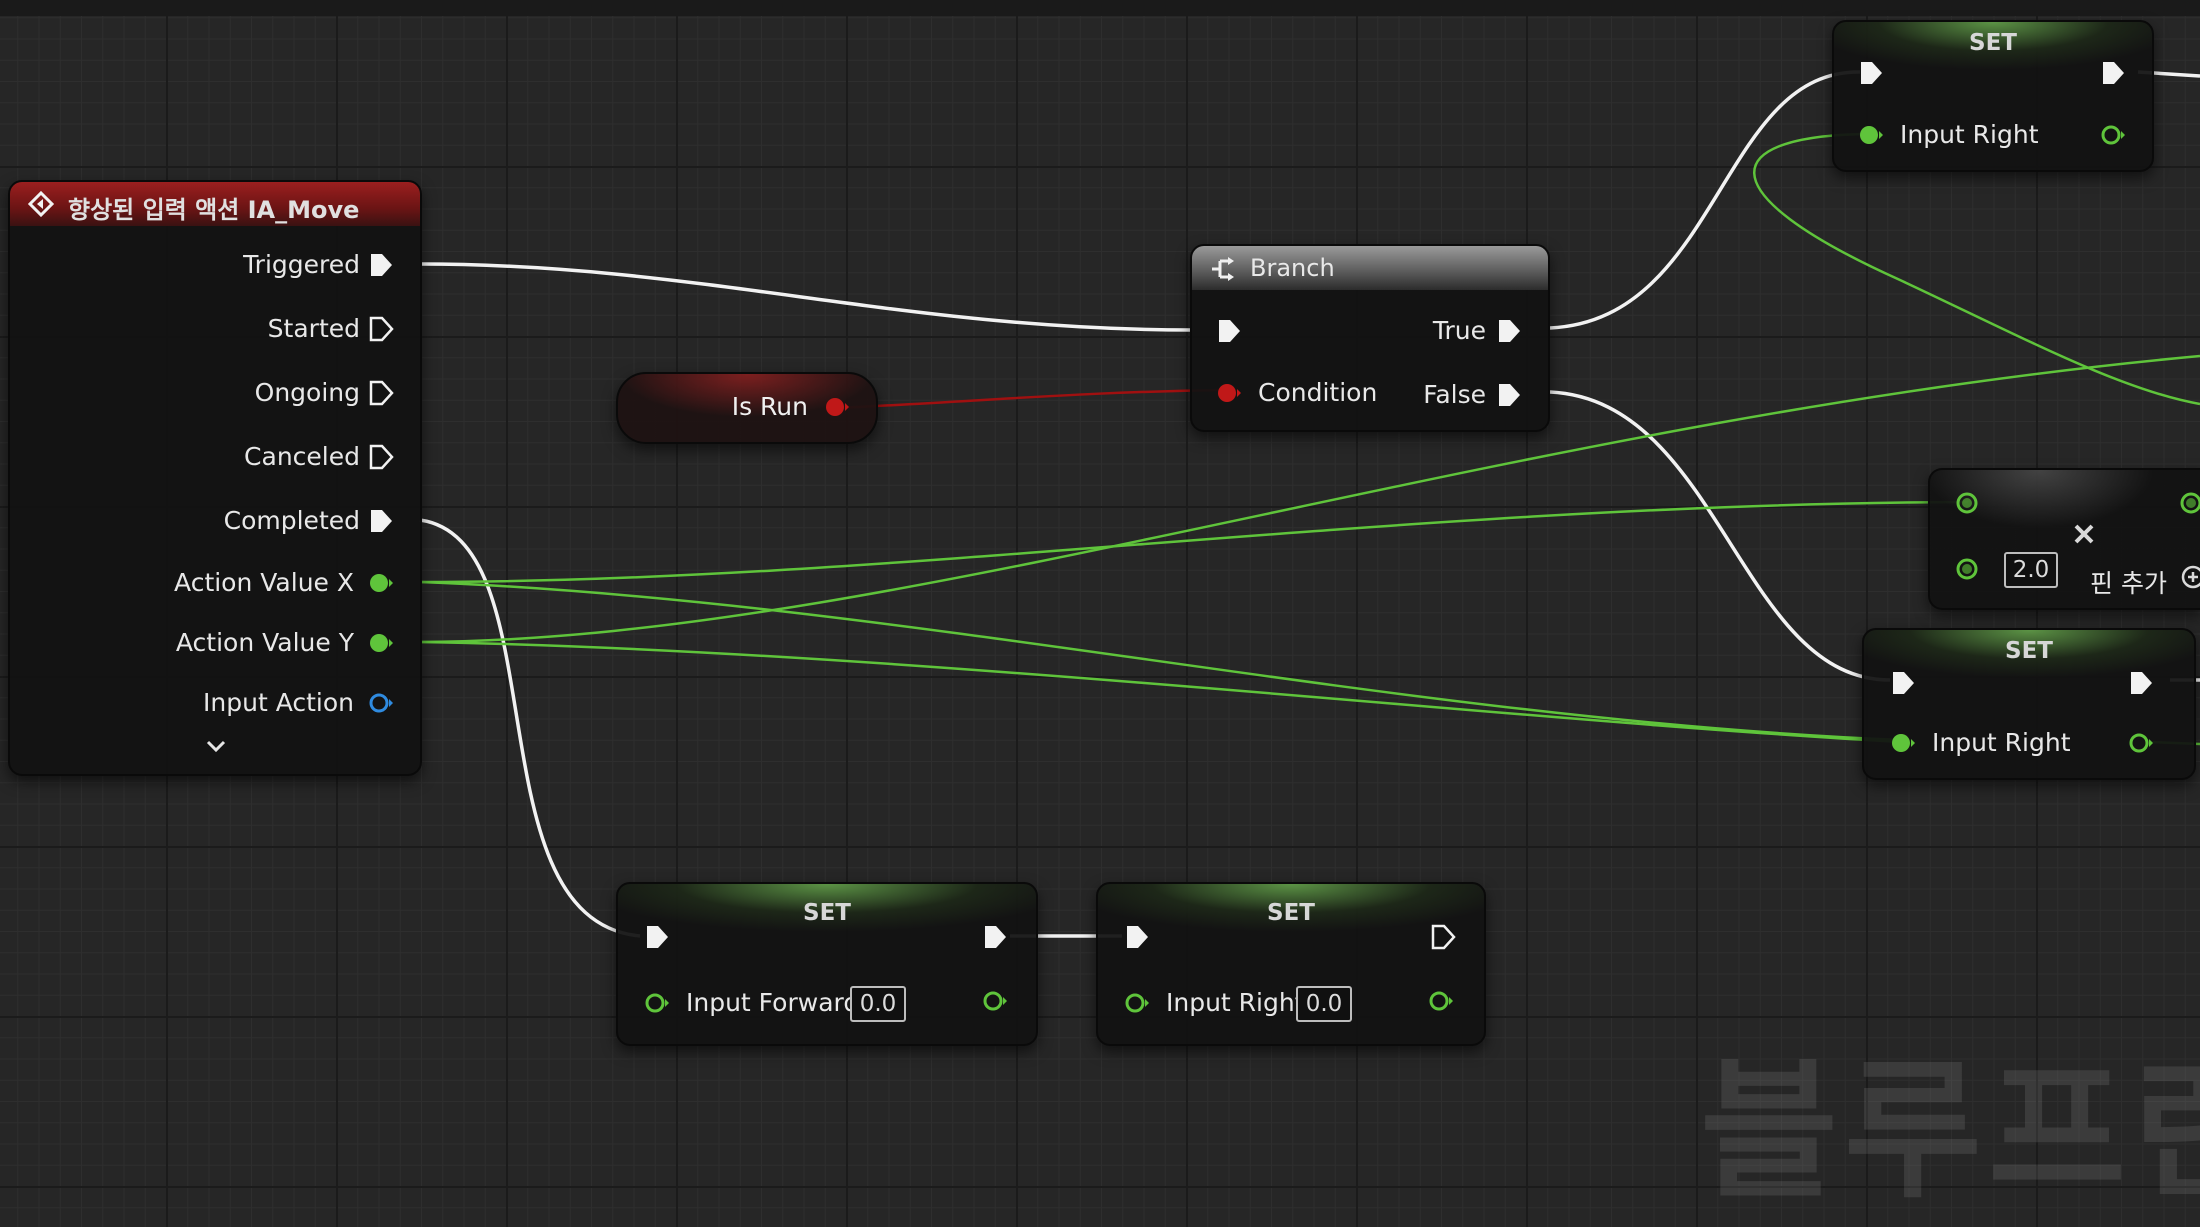 The height and width of the screenshot is (1227, 2200). What do you see at coordinates (1222, 269) in the screenshot?
I see `branch-icon` at bounding box center [1222, 269].